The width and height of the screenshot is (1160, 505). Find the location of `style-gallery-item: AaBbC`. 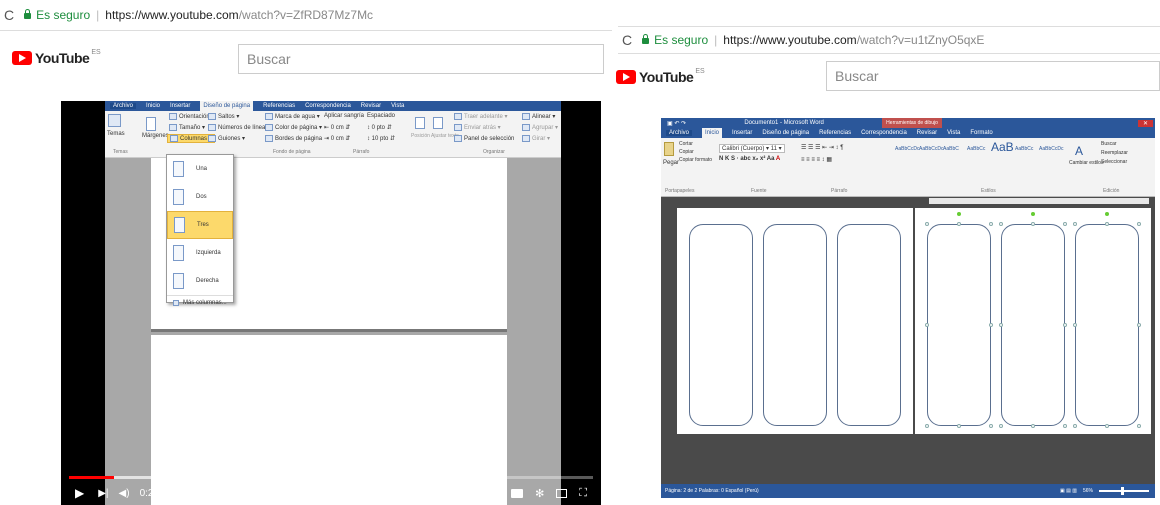

style-gallery-item: AaBbC is located at coordinates (951, 149).